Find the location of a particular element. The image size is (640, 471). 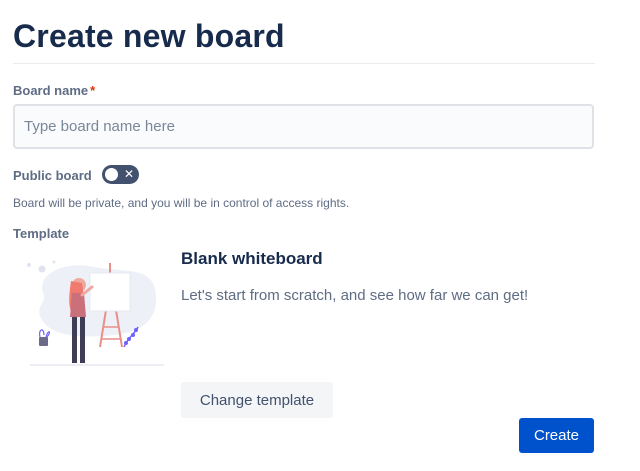

toggle-knob is located at coordinates (111, 174).